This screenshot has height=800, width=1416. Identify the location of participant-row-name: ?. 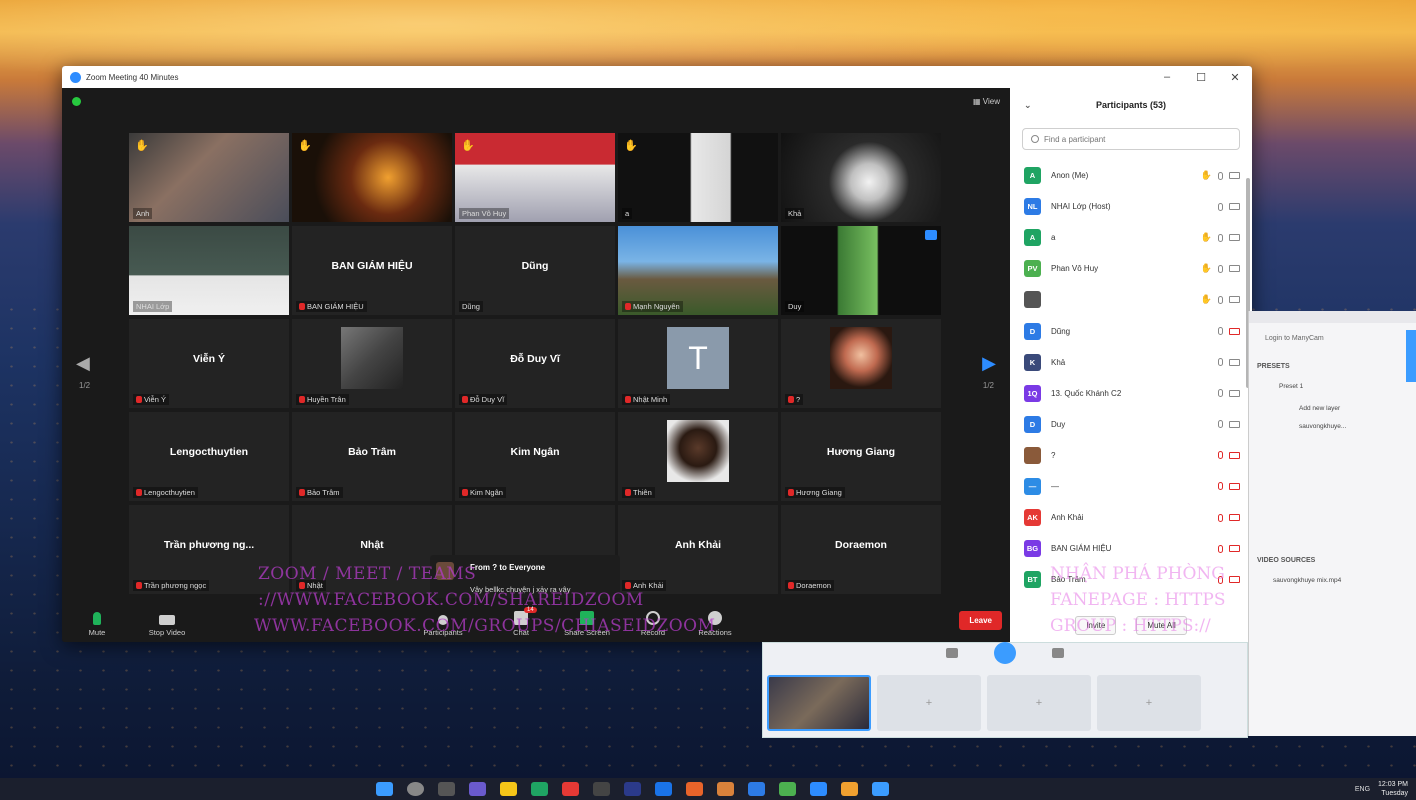
(1053, 455).